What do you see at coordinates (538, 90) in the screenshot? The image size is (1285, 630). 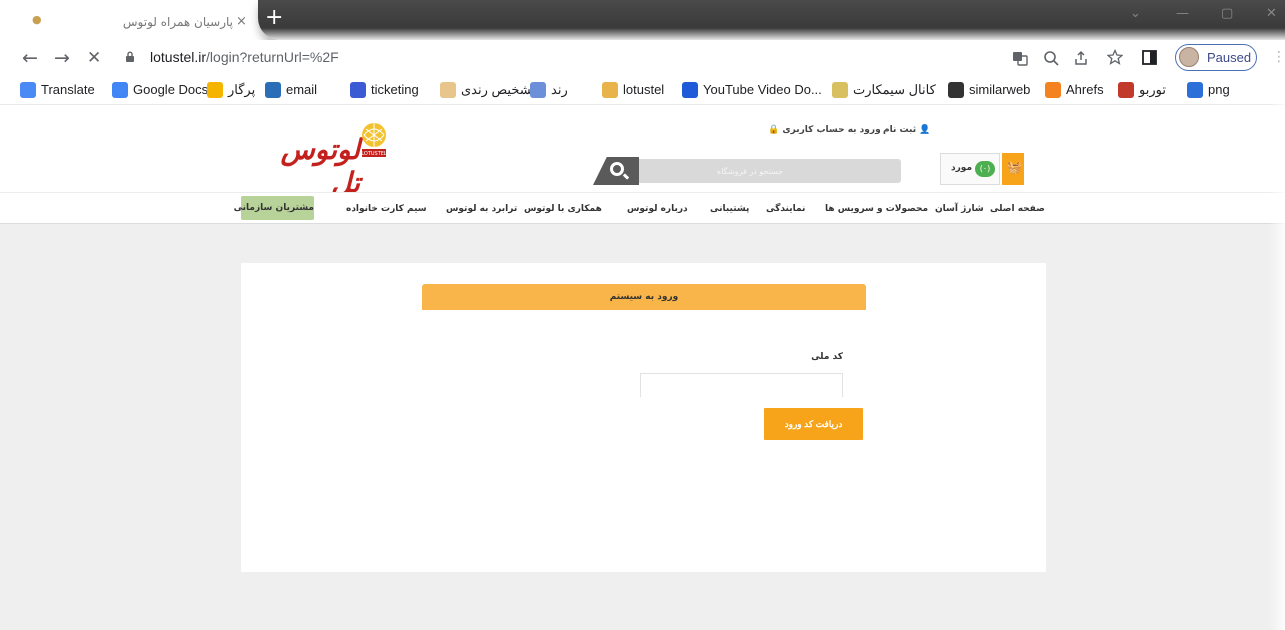 I see `rand-icon` at bounding box center [538, 90].